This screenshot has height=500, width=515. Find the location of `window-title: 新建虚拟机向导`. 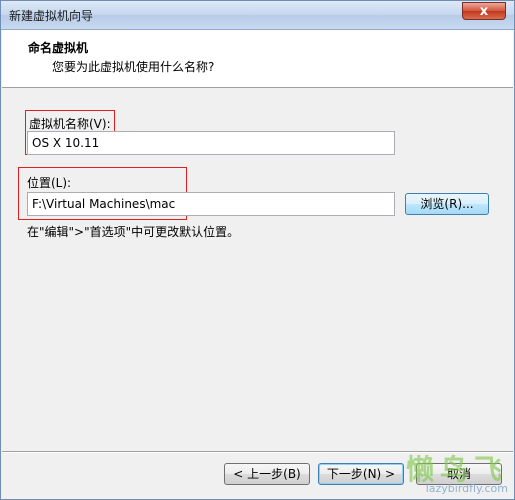

window-title: 新建虚拟机向导 is located at coordinates (51, 16).